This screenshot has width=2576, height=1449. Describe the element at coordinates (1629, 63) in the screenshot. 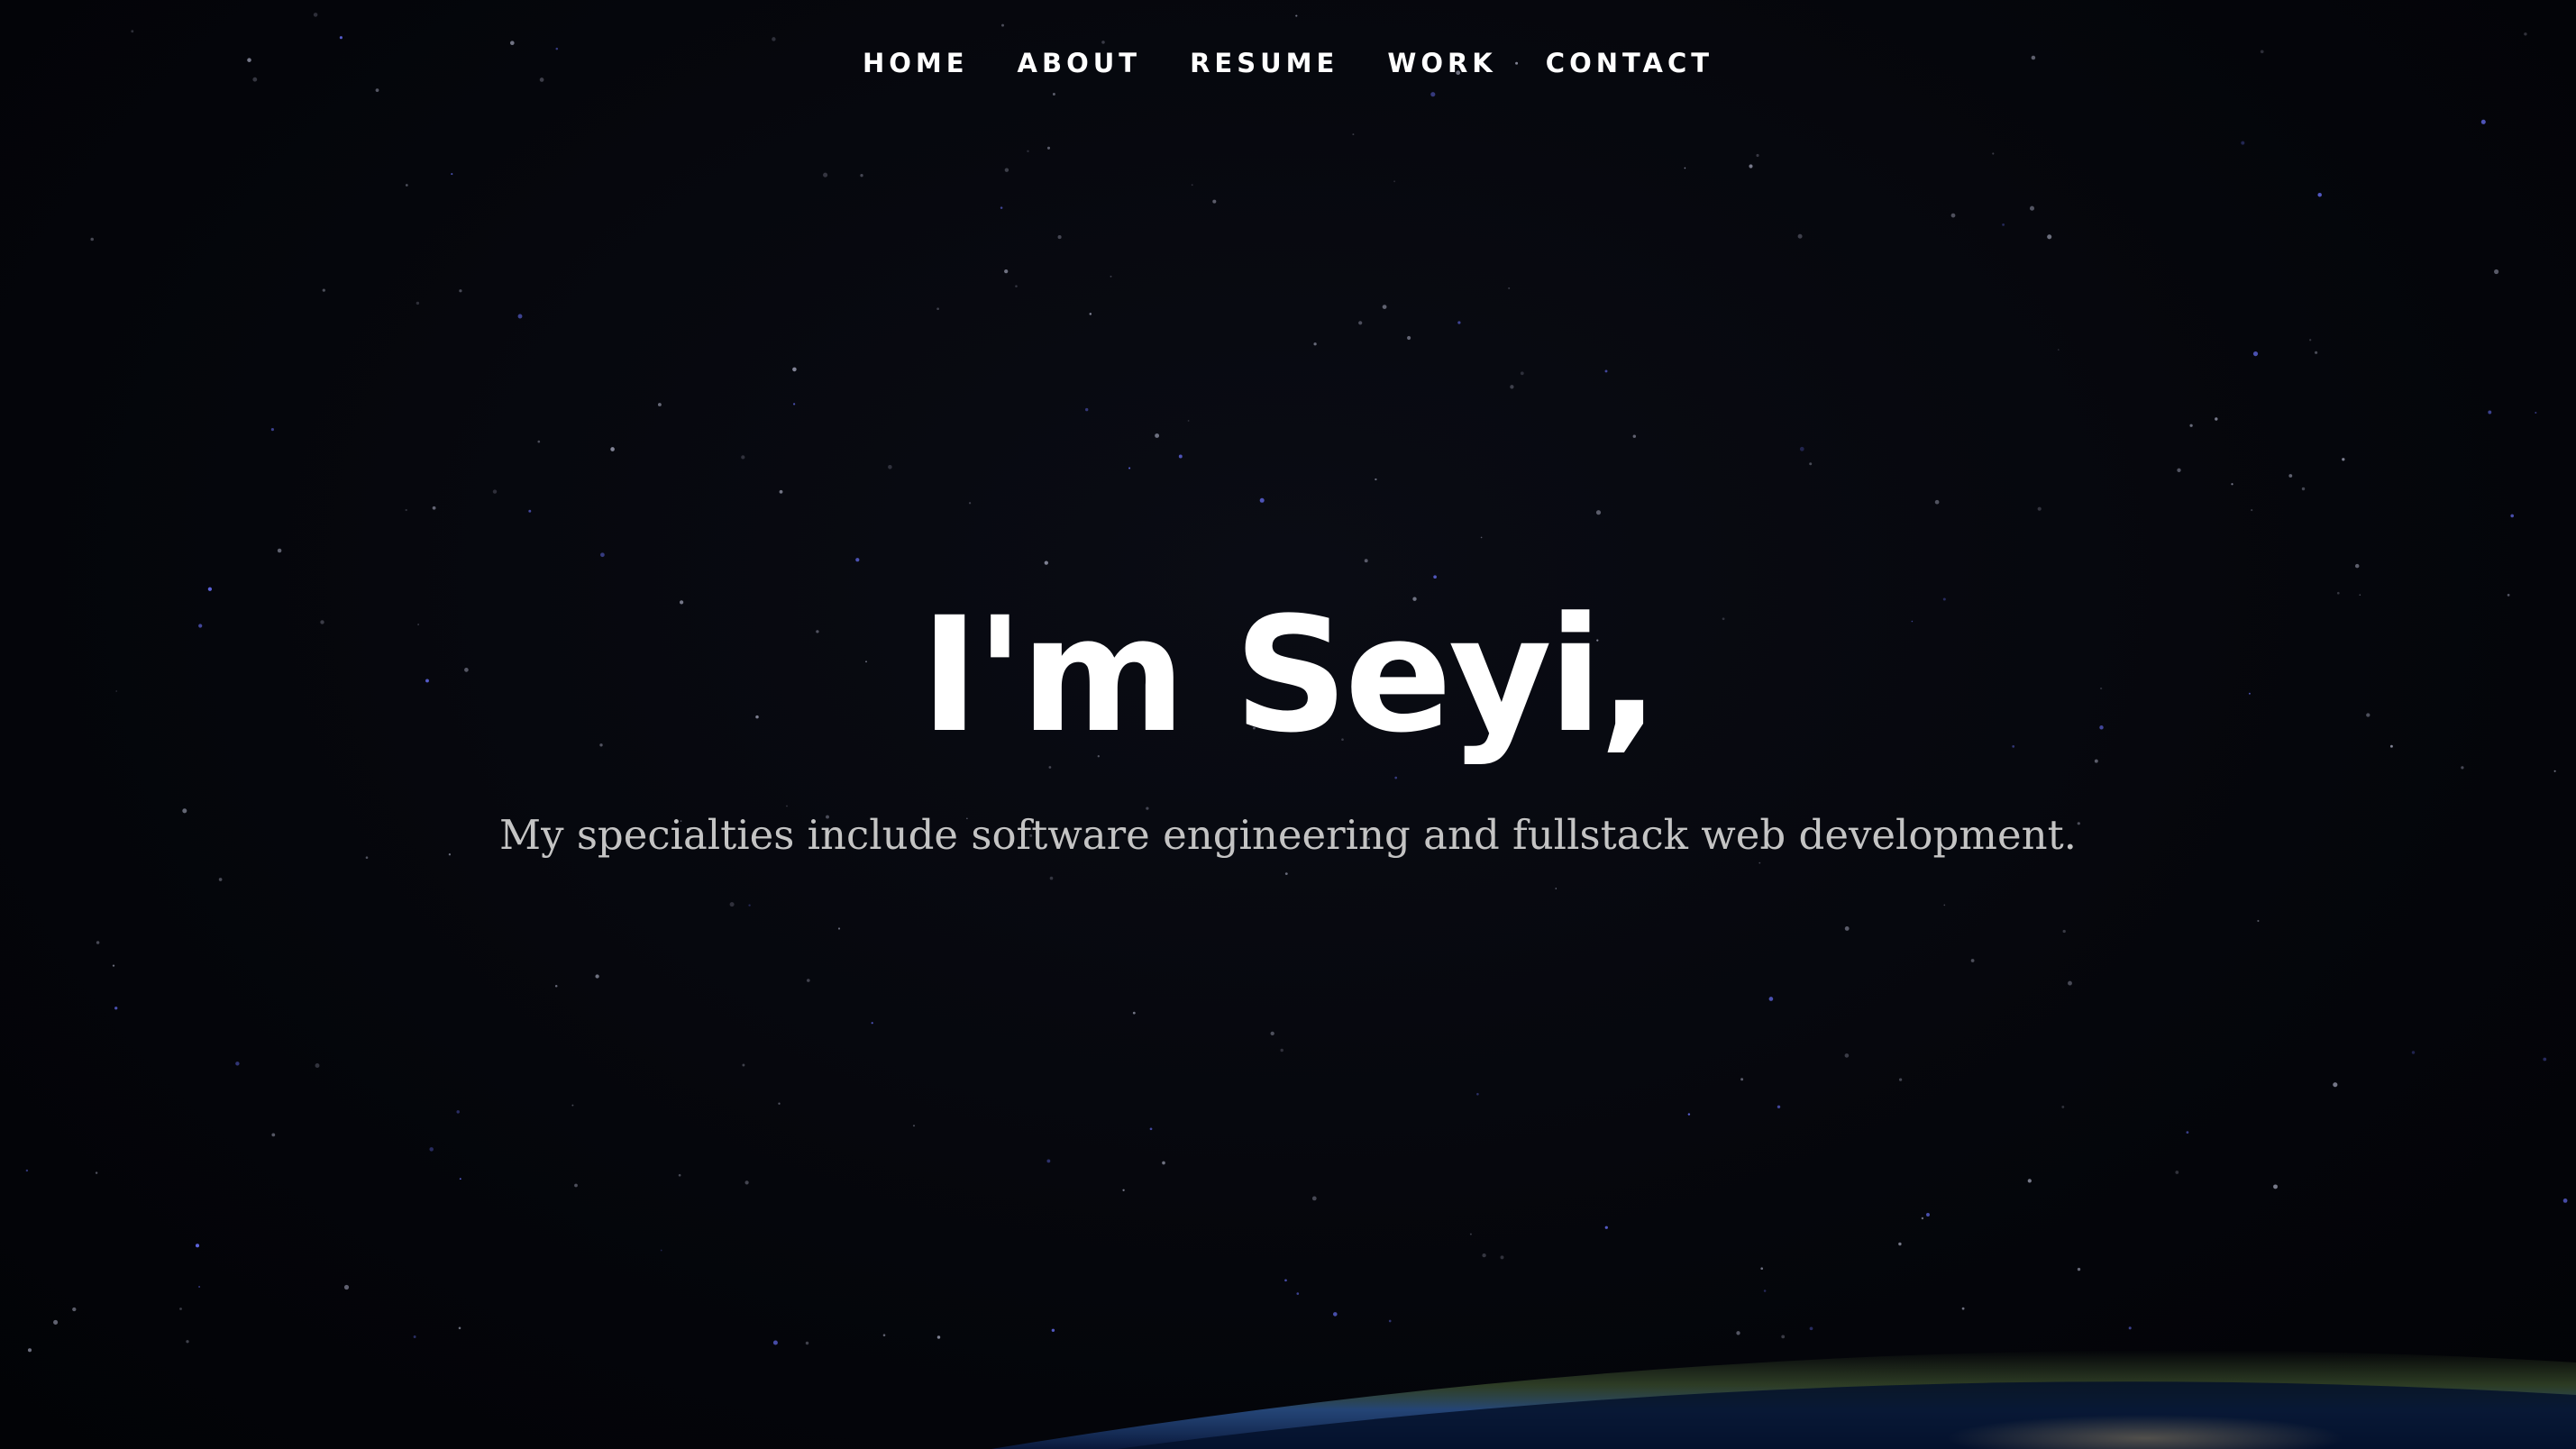

I see `nav-contact-link: CONTACT` at that location.